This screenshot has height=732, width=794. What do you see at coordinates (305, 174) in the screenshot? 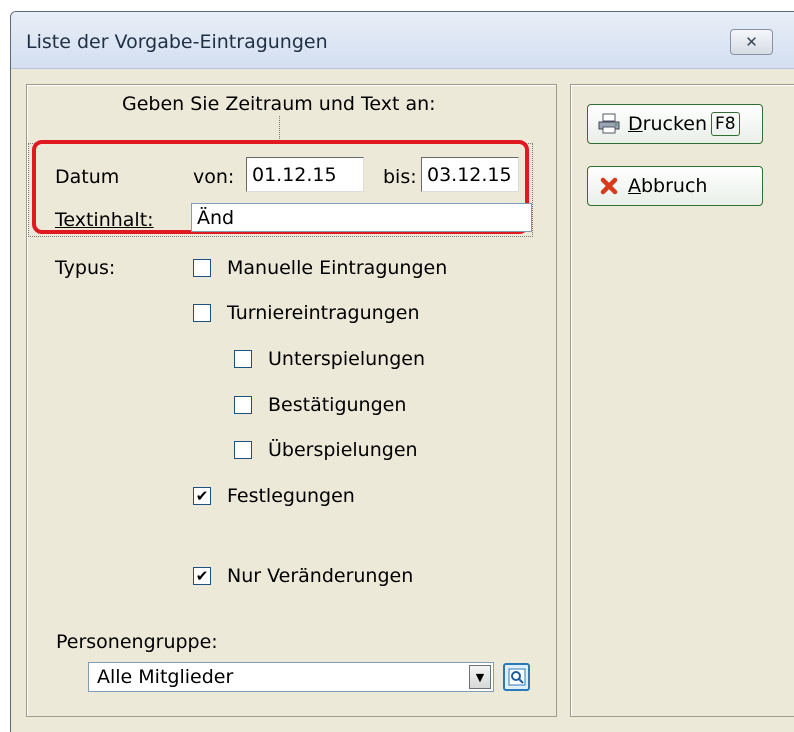
I see `date-from-input: 01.12.15` at bounding box center [305, 174].